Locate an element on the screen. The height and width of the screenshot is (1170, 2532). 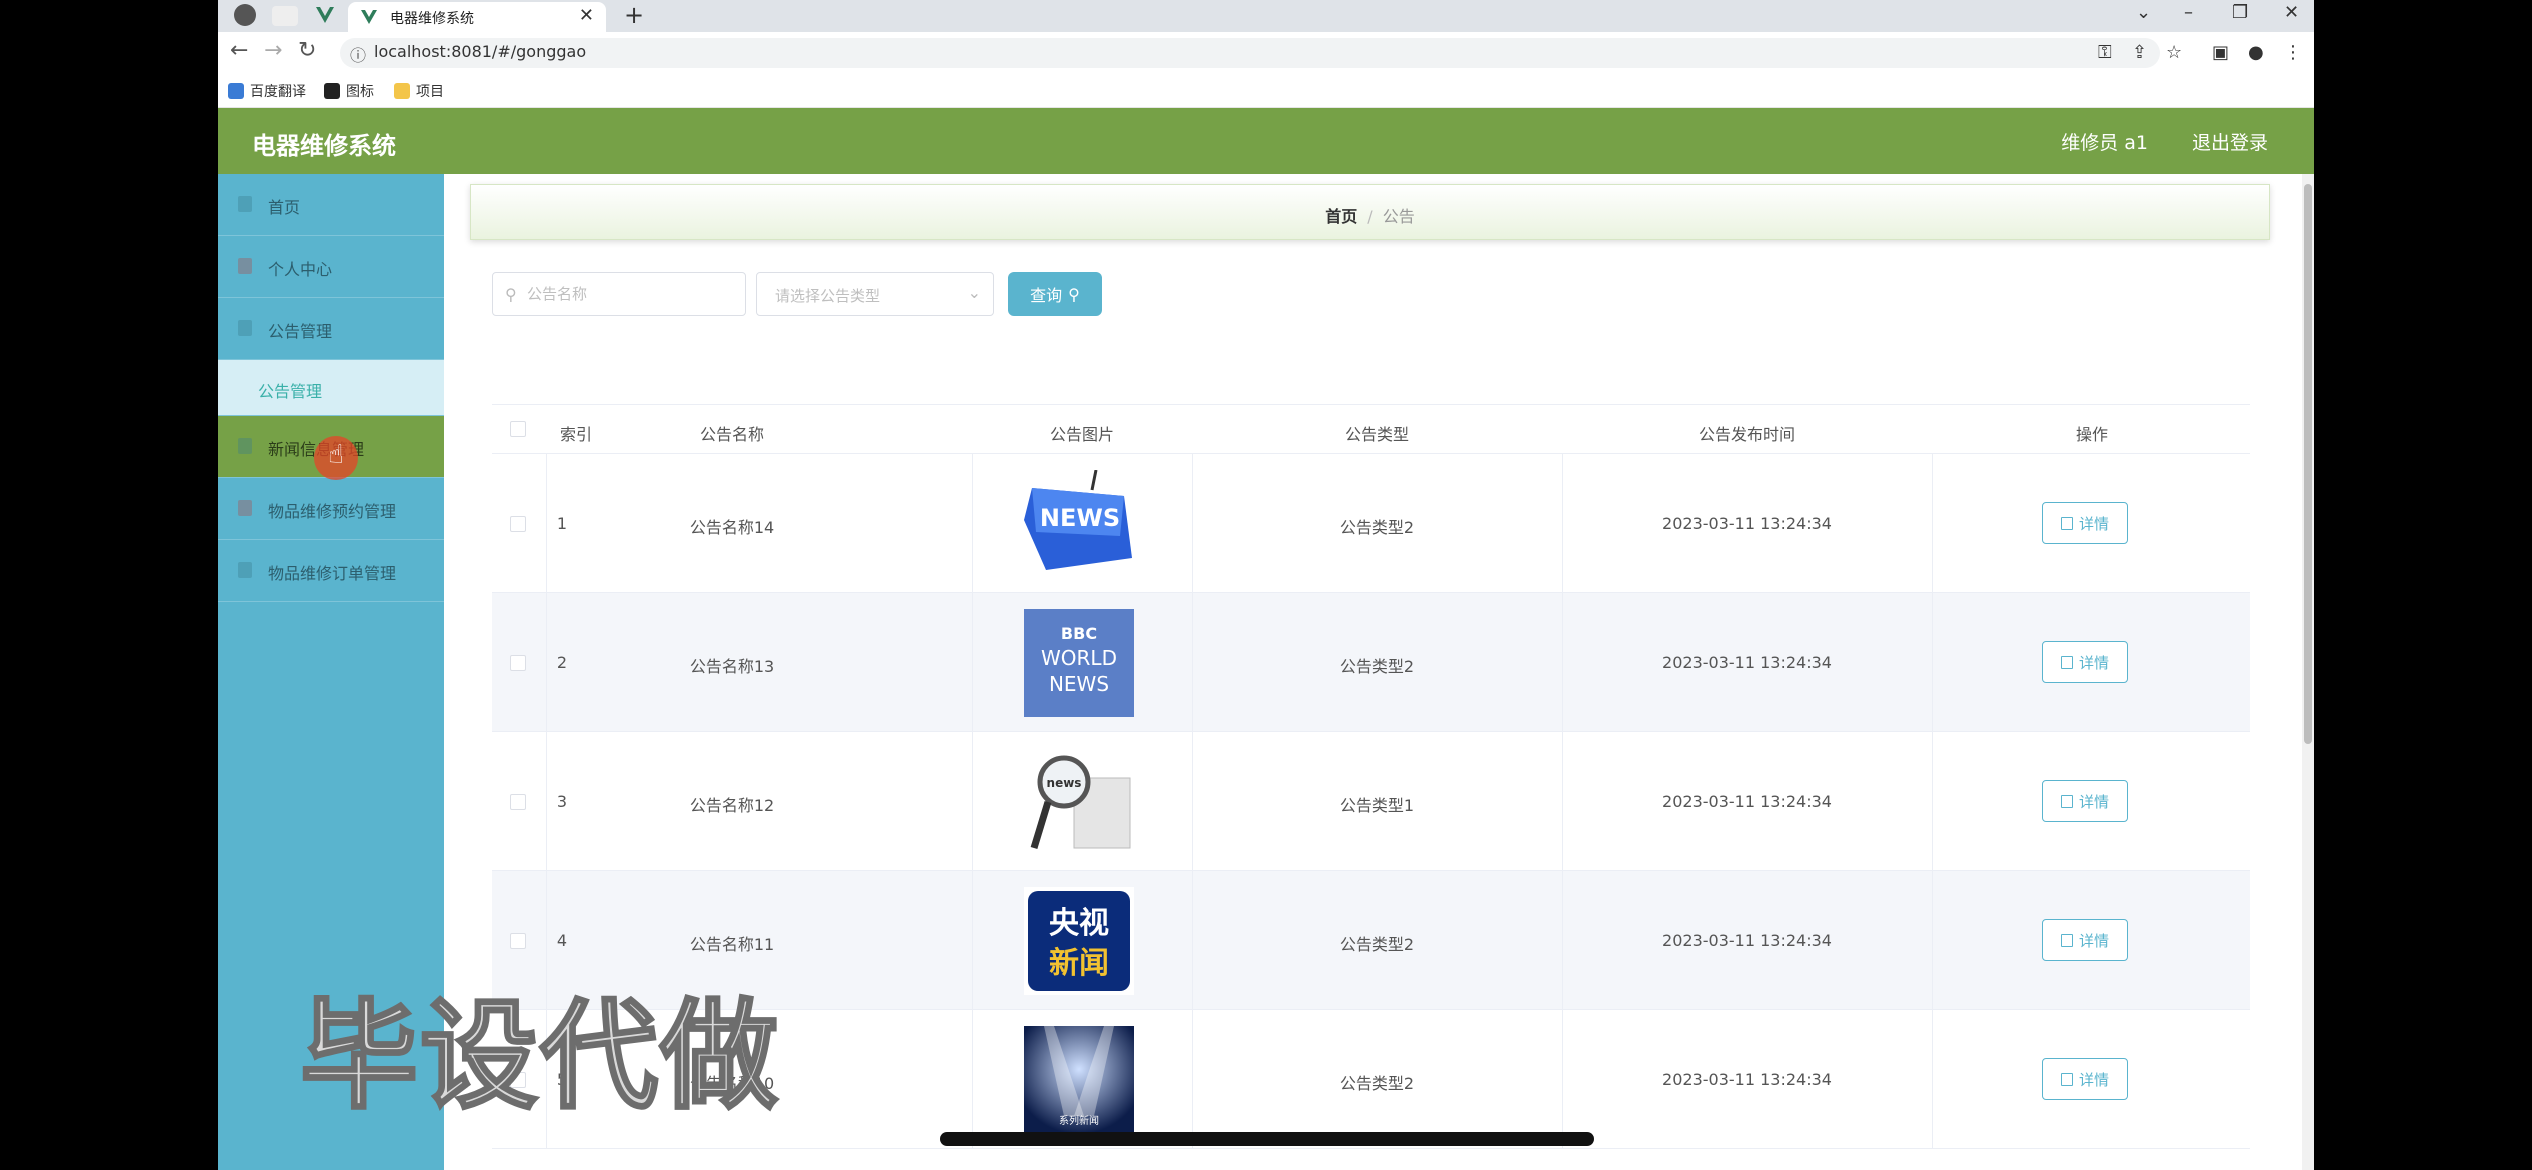
announcement-type-select: 请选择公告类型 ⌄ is located at coordinates (875, 294).